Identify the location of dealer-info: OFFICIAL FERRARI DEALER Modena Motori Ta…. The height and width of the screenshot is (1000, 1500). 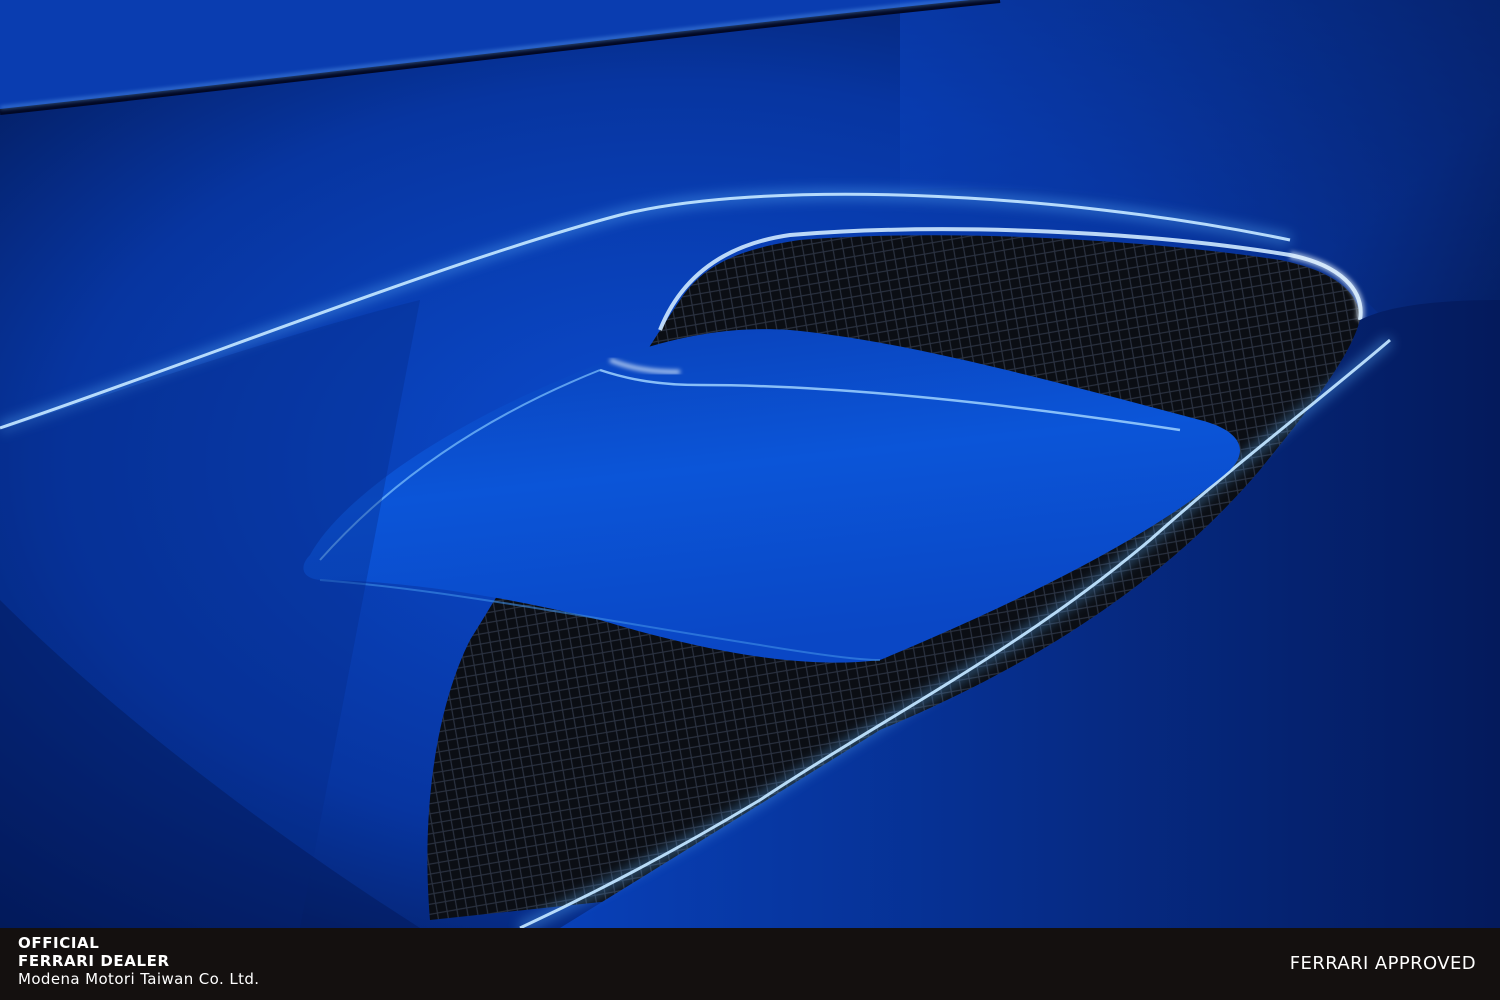
(138, 961).